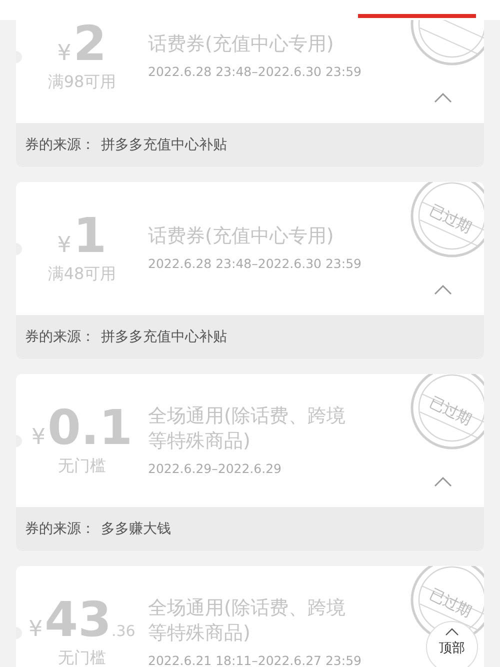 The height and width of the screenshot is (667, 500). I want to click on source-value: 多多赚大钱, so click(136, 529).